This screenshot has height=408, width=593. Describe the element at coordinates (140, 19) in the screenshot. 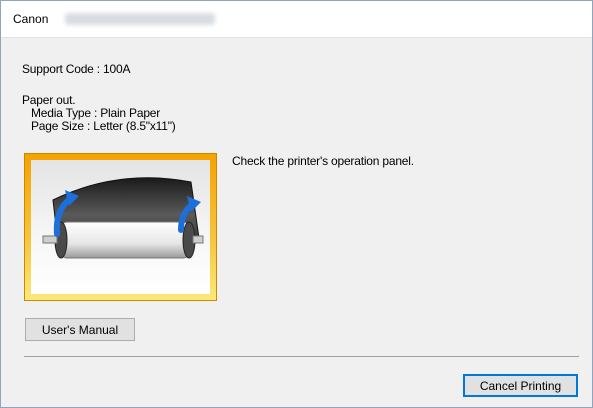

I see `redacted-printer-name` at that location.